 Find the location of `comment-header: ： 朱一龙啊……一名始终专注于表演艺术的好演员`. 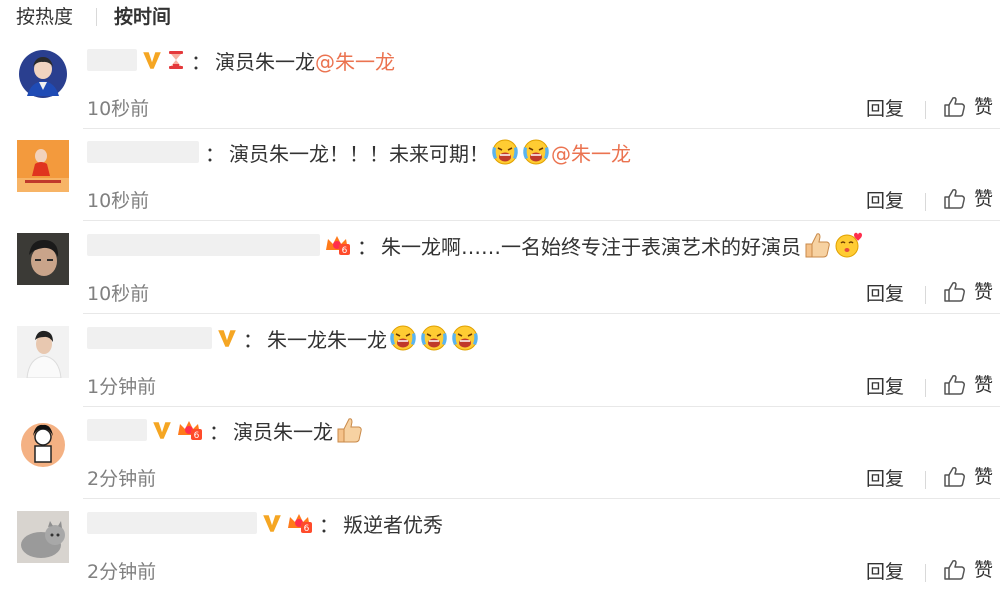

comment-header: ： 朱一龙啊……一名始终专注于表演艺术的好演员 is located at coordinates (475, 245).